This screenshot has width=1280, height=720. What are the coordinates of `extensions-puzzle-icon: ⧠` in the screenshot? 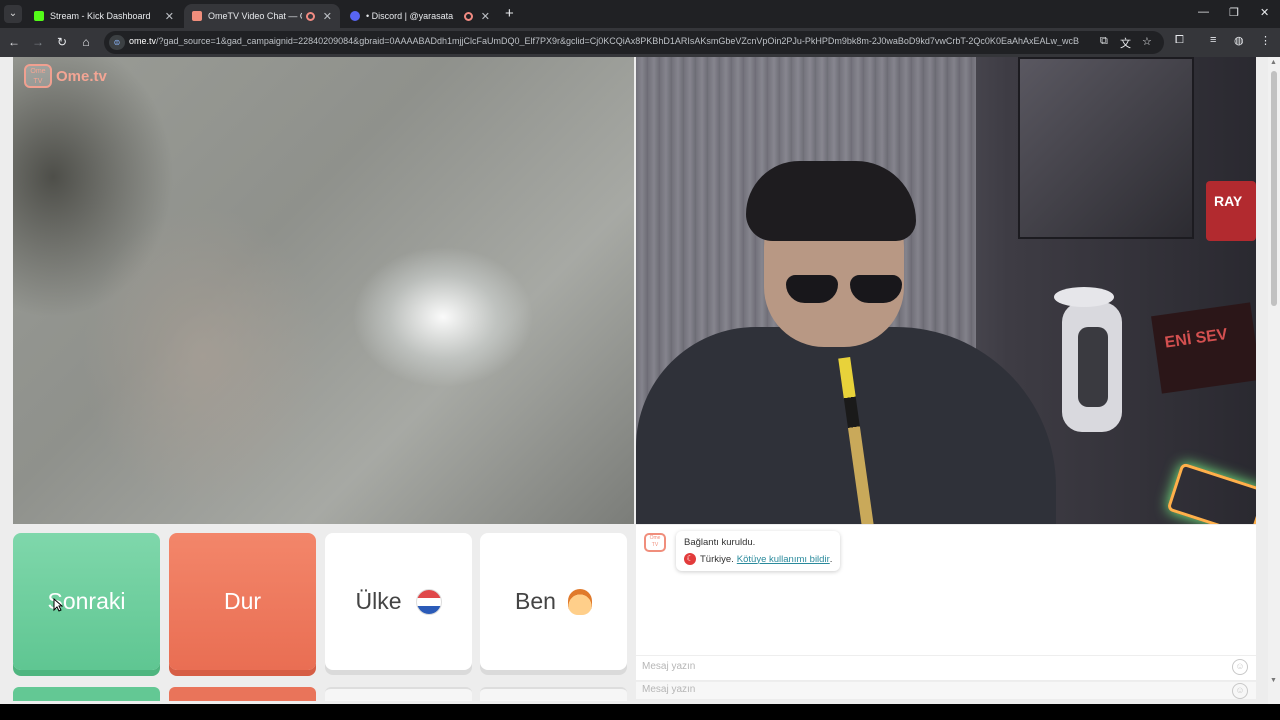 It's located at (1179, 40).